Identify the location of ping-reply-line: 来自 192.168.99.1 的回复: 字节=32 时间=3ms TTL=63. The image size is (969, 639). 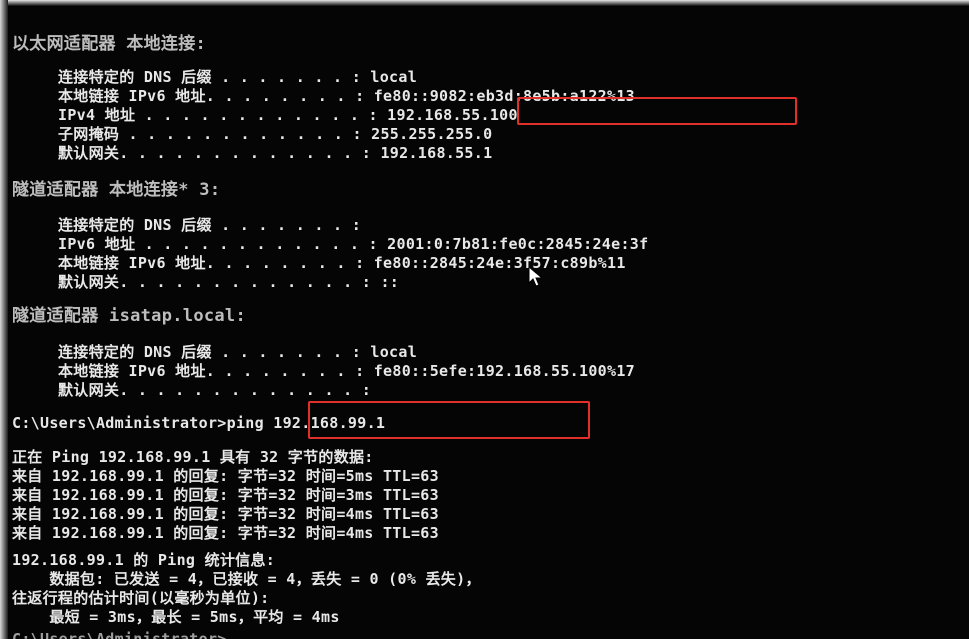
(225, 495).